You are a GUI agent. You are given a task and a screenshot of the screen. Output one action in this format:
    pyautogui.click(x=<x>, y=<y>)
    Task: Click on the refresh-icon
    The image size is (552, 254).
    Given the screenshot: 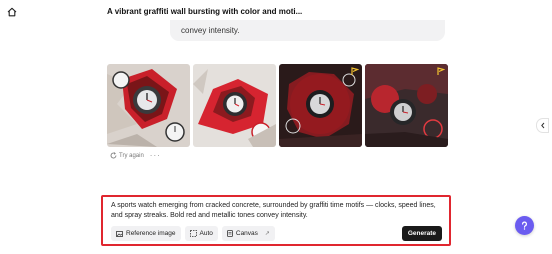 What is the action you would take?
    pyautogui.click(x=113, y=155)
    